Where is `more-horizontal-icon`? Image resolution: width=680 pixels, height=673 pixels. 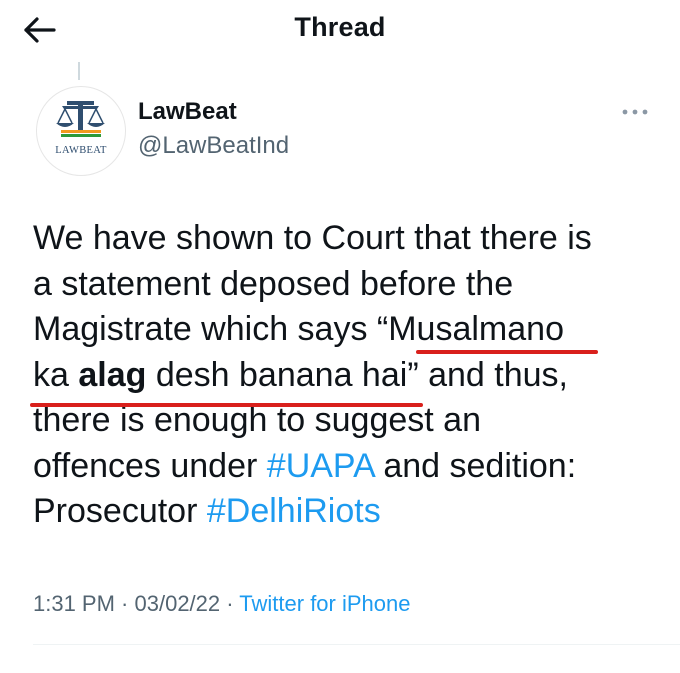 more-horizontal-icon is located at coordinates (635, 112).